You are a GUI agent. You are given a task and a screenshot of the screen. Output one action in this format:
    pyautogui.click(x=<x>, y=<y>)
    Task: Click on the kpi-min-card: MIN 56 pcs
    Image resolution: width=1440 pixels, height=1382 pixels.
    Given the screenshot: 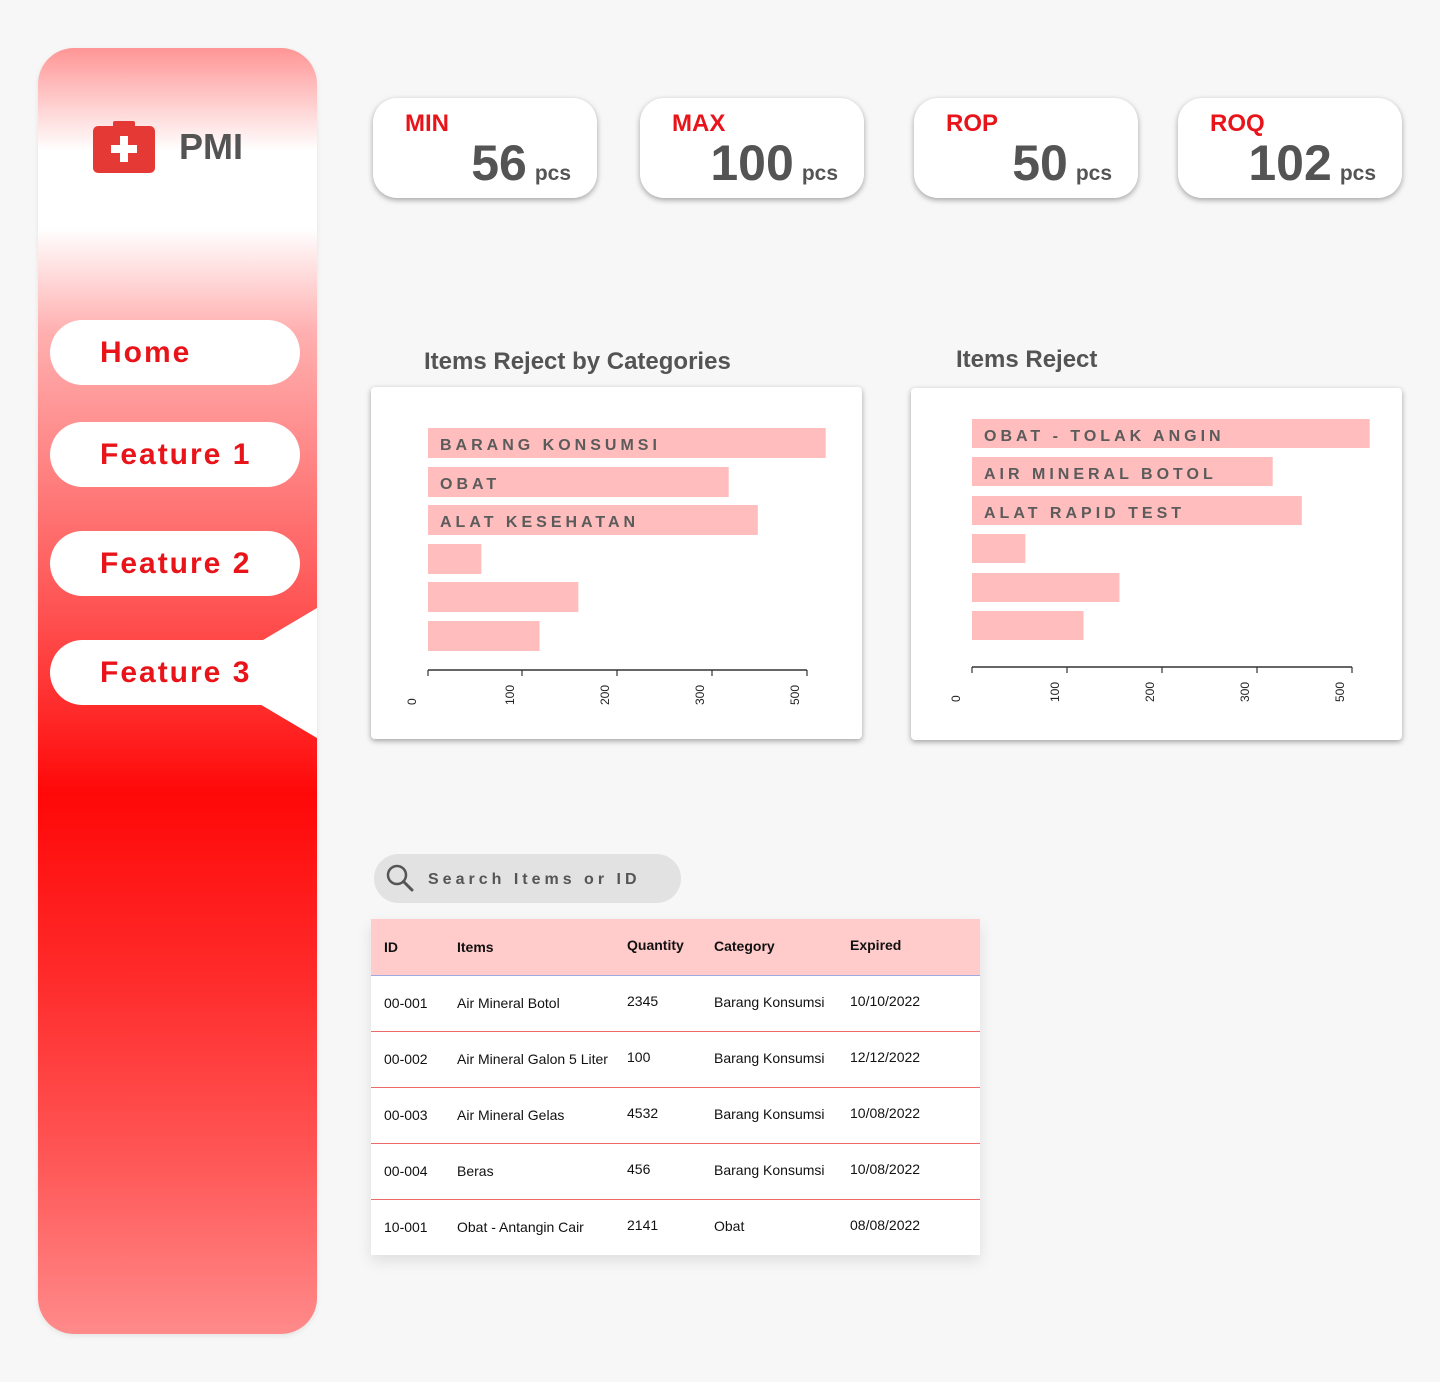 What is the action you would take?
    pyautogui.click(x=485, y=148)
    